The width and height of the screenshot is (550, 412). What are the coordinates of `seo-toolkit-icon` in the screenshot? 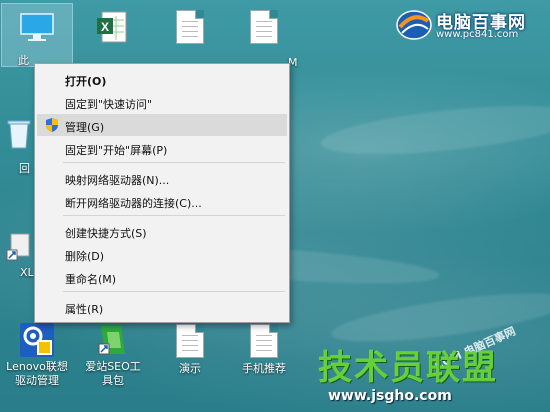 It's located at (111, 340).